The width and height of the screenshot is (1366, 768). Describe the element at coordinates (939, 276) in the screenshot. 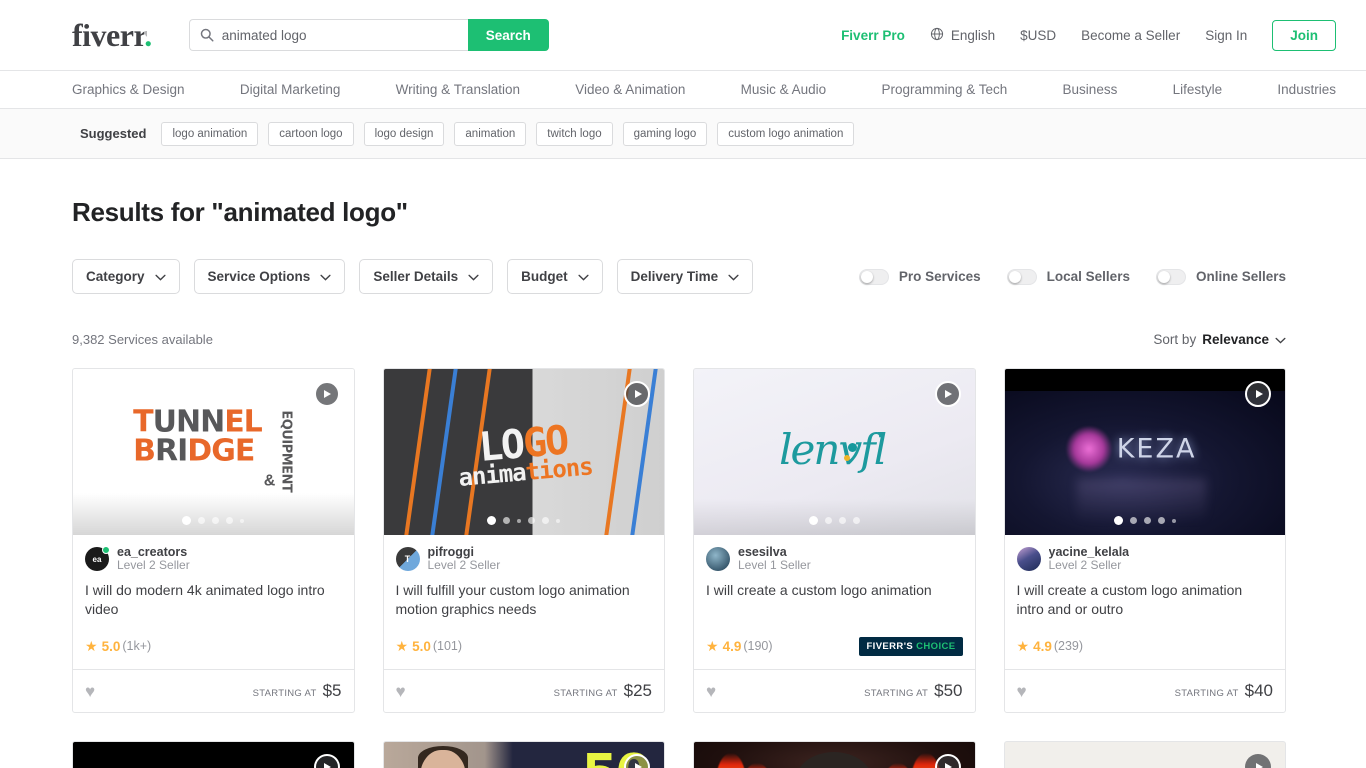

I see `toggle-pro-services-label: Pro Services` at that location.